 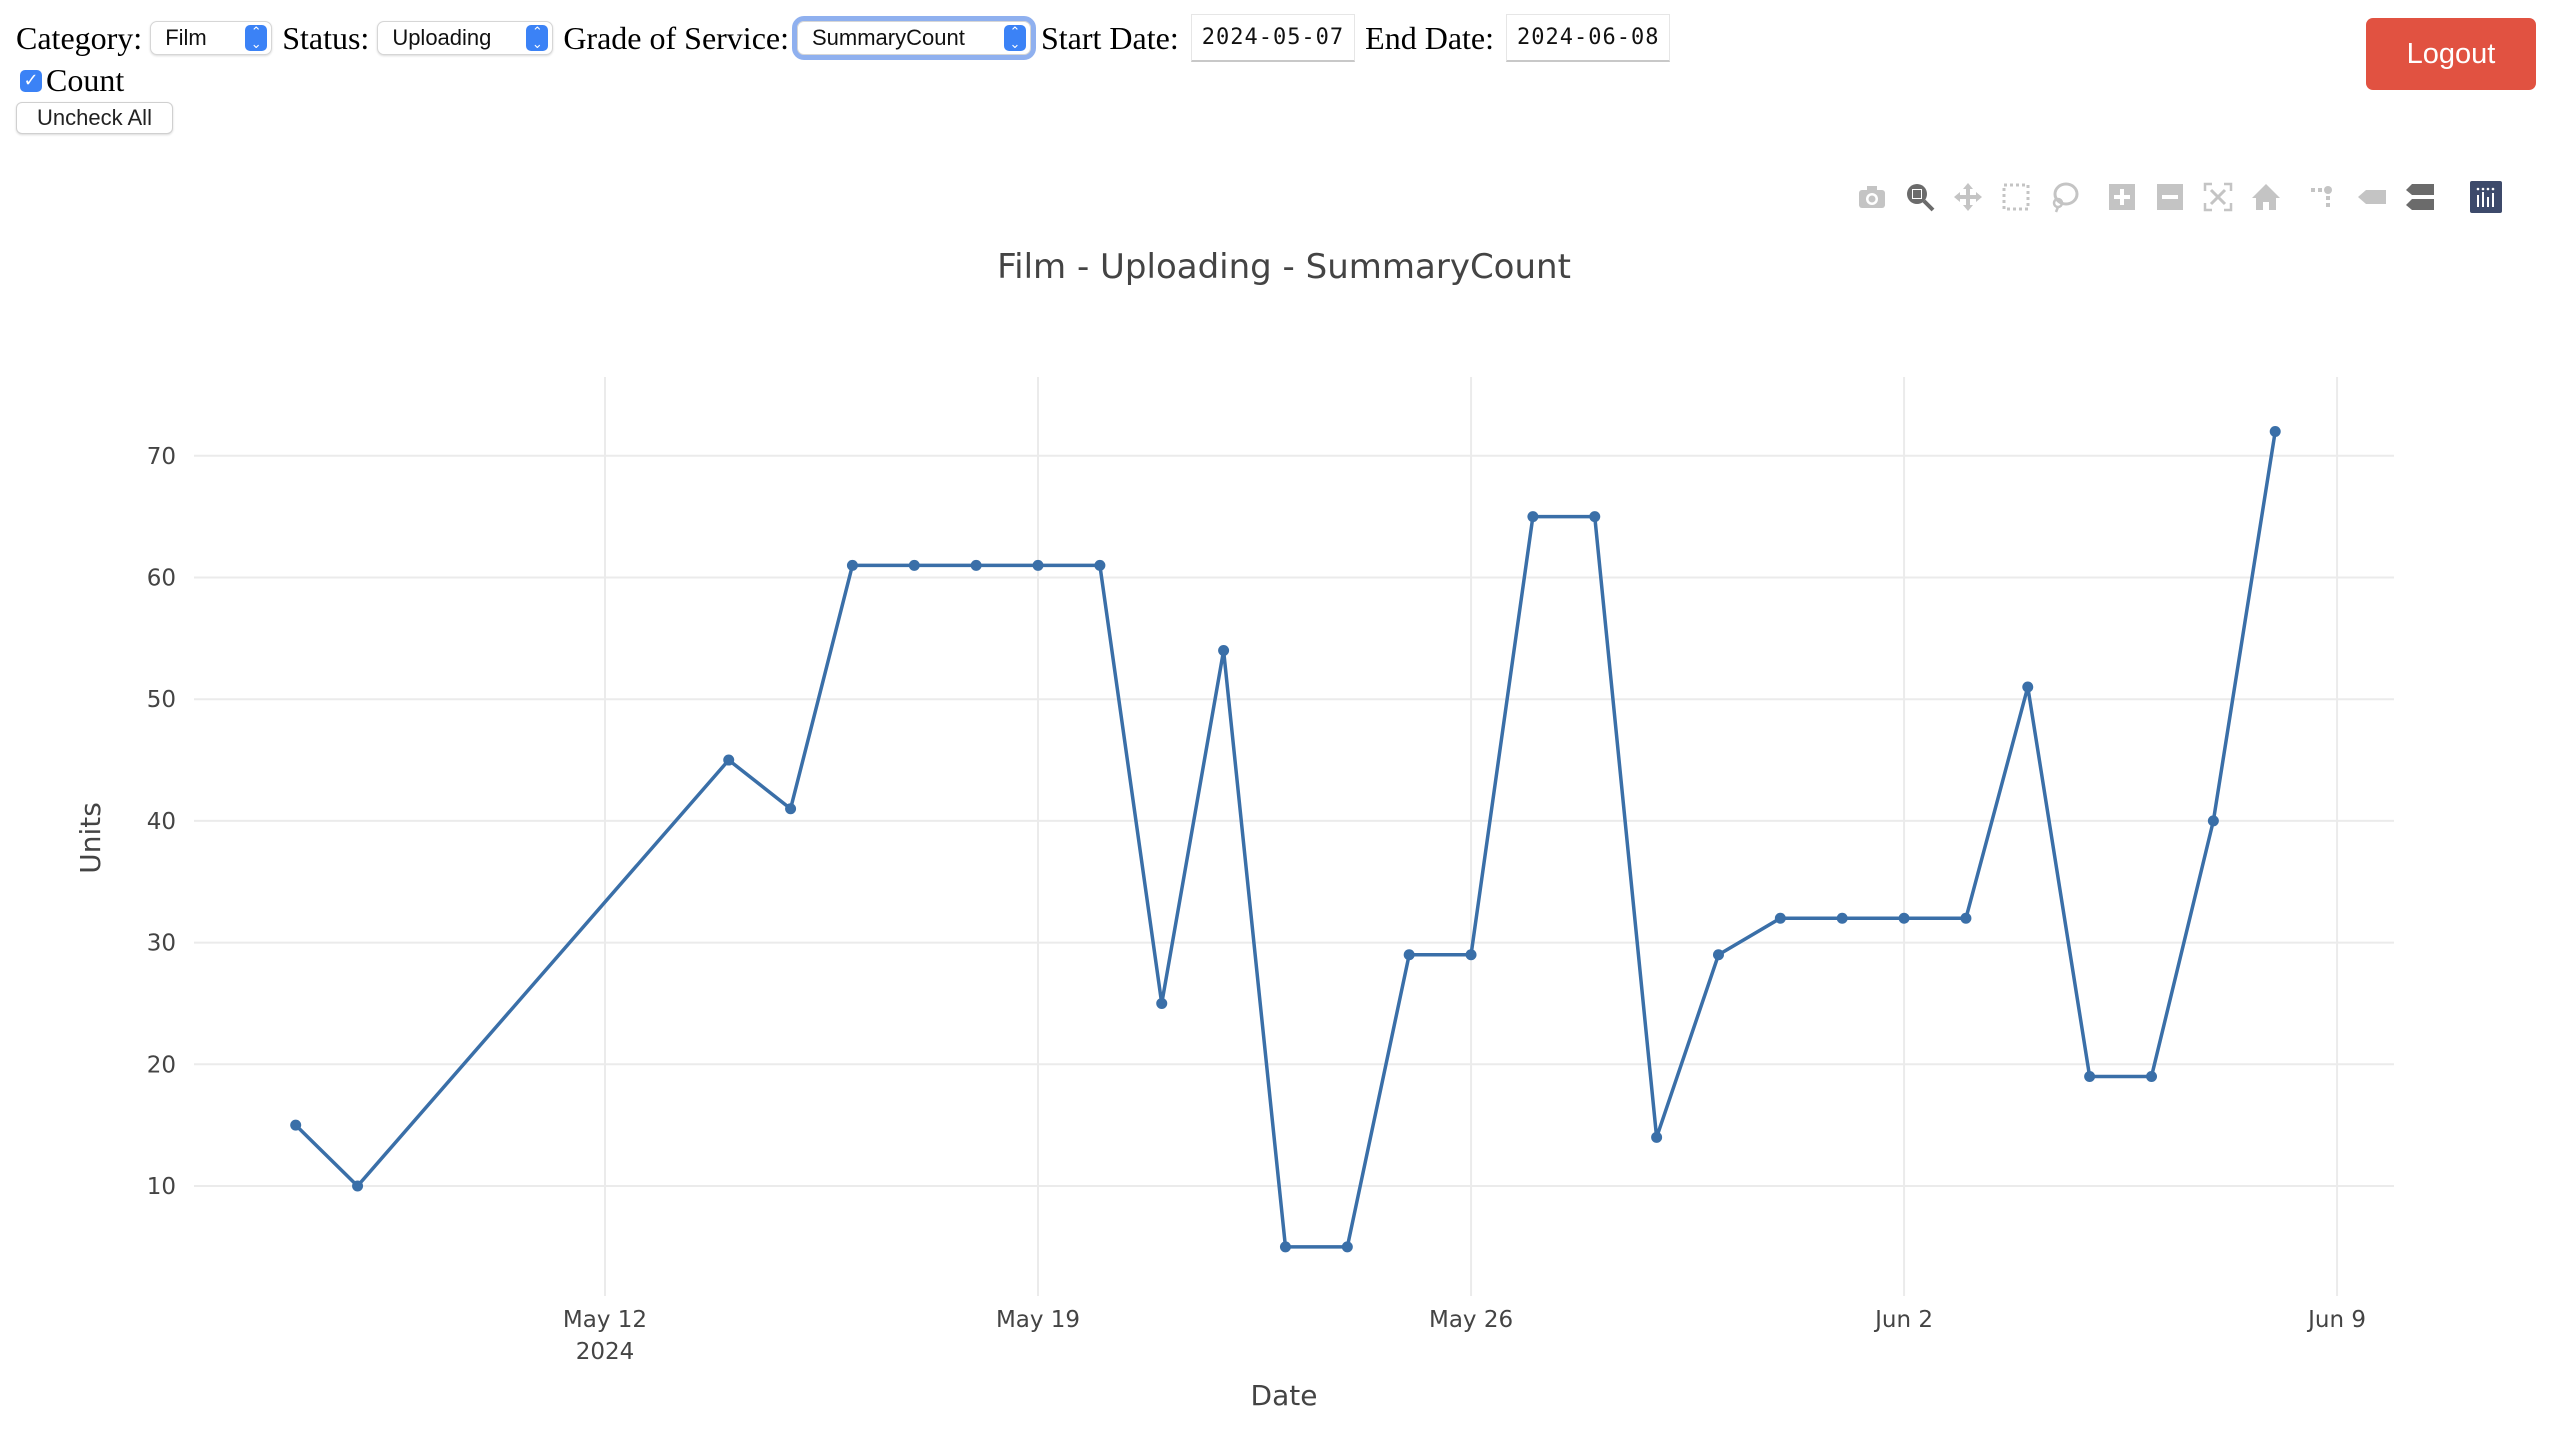 I want to click on x-axis-title: Date, so click(x=1284, y=1395).